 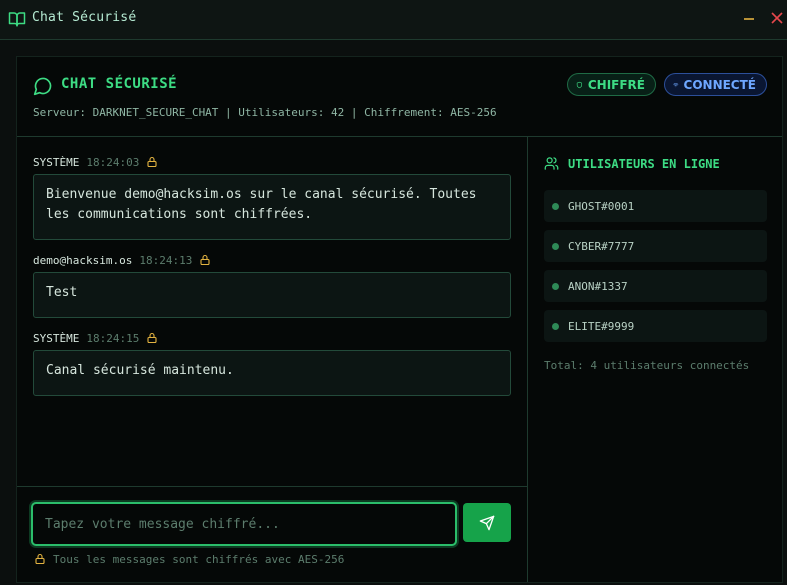 What do you see at coordinates (83, 260) in the screenshot?
I see `message-author: demo@hacksim.os` at bounding box center [83, 260].